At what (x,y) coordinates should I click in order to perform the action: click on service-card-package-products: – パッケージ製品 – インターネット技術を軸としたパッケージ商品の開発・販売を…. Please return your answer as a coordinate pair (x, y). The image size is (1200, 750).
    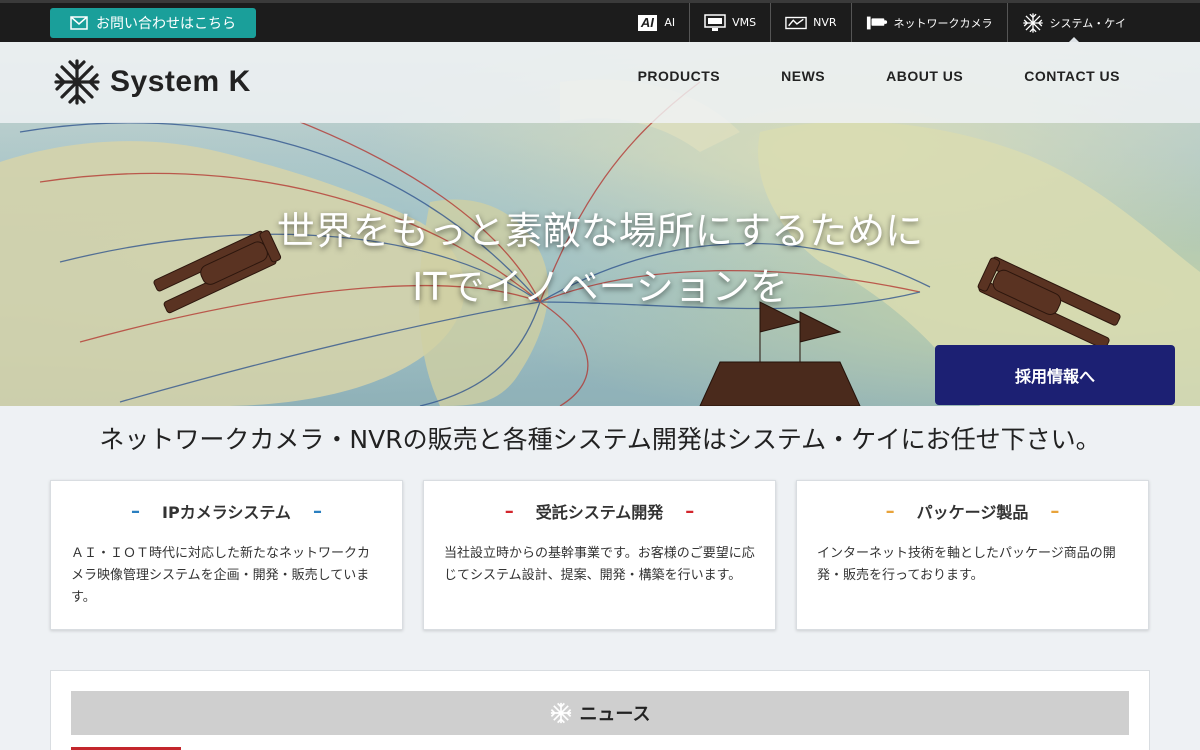
    Looking at the image, I should click on (972, 555).